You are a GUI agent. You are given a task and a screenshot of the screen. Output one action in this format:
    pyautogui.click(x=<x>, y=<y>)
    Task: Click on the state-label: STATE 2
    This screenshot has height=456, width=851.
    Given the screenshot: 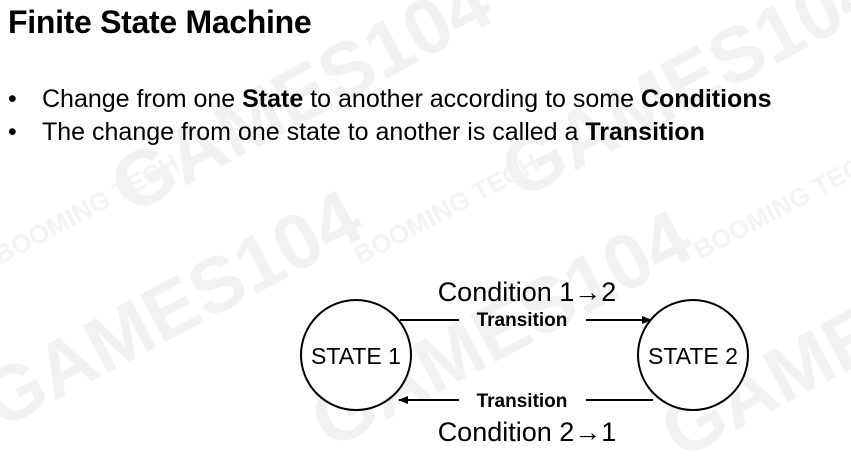 What is the action you would take?
    pyautogui.click(x=693, y=356)
    